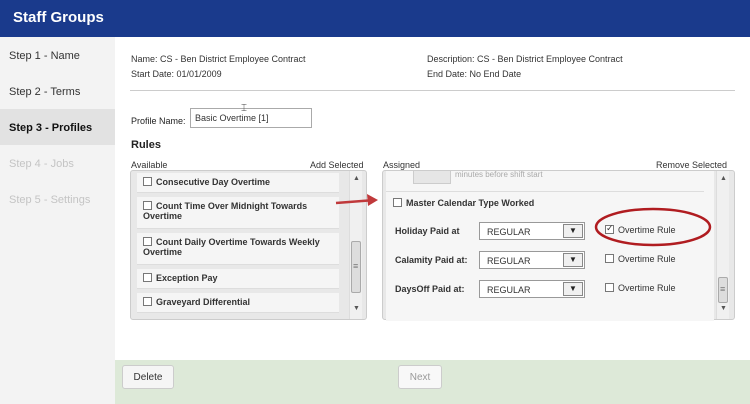 This screenshot has width=750, height=404. I want to click on end-date-value: No End Date, so click(495, 74).